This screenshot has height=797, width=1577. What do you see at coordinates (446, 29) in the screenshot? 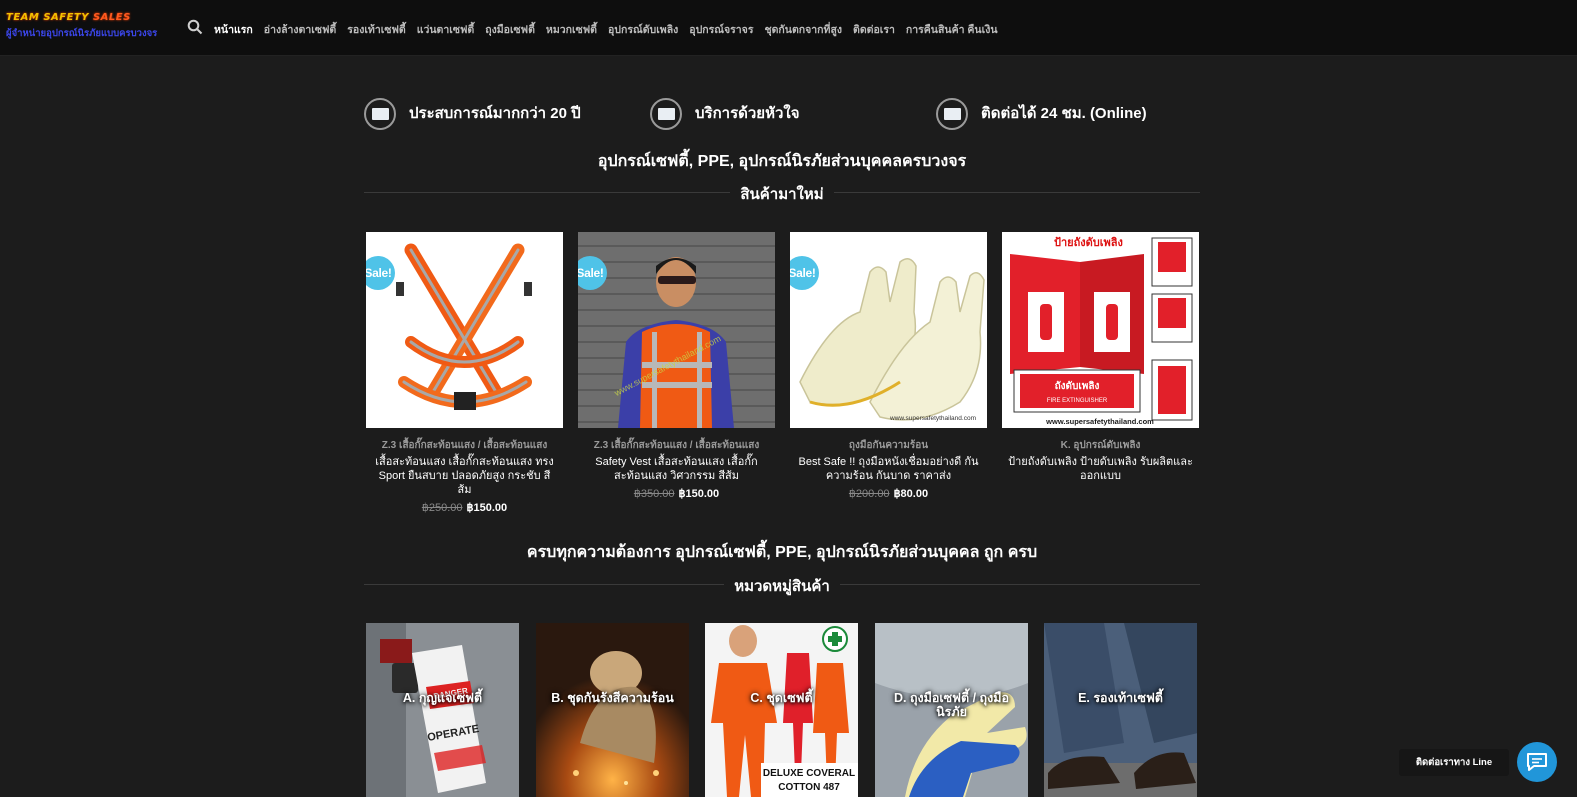
I see `nav-item-safety-glasses: แว่นตาเซฟตี้` at bounding box center [446, 29].